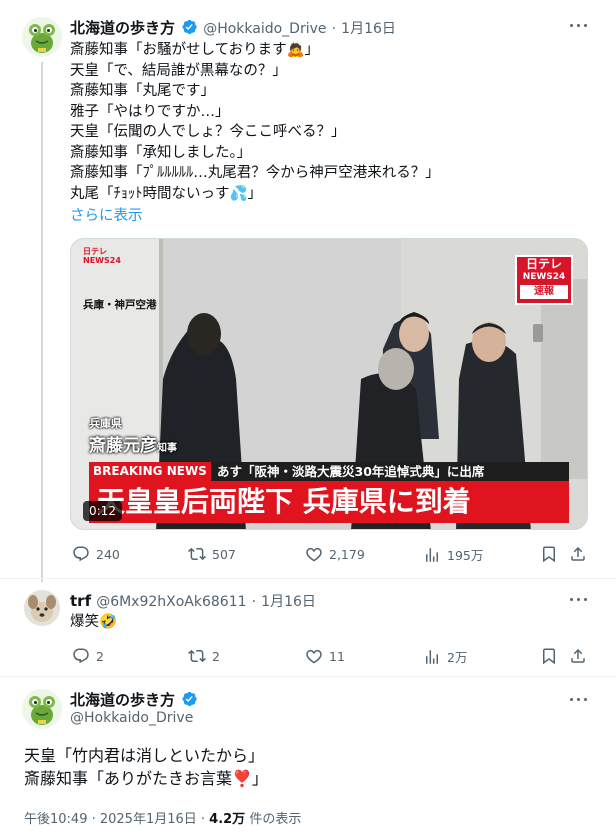 The width and height of the screenshot is (616, 838). I want to click on breaking-bar: BREAKING NEWS あす「阪神・淡路大震災30年追悼式典」に出席, so click(329, 471).